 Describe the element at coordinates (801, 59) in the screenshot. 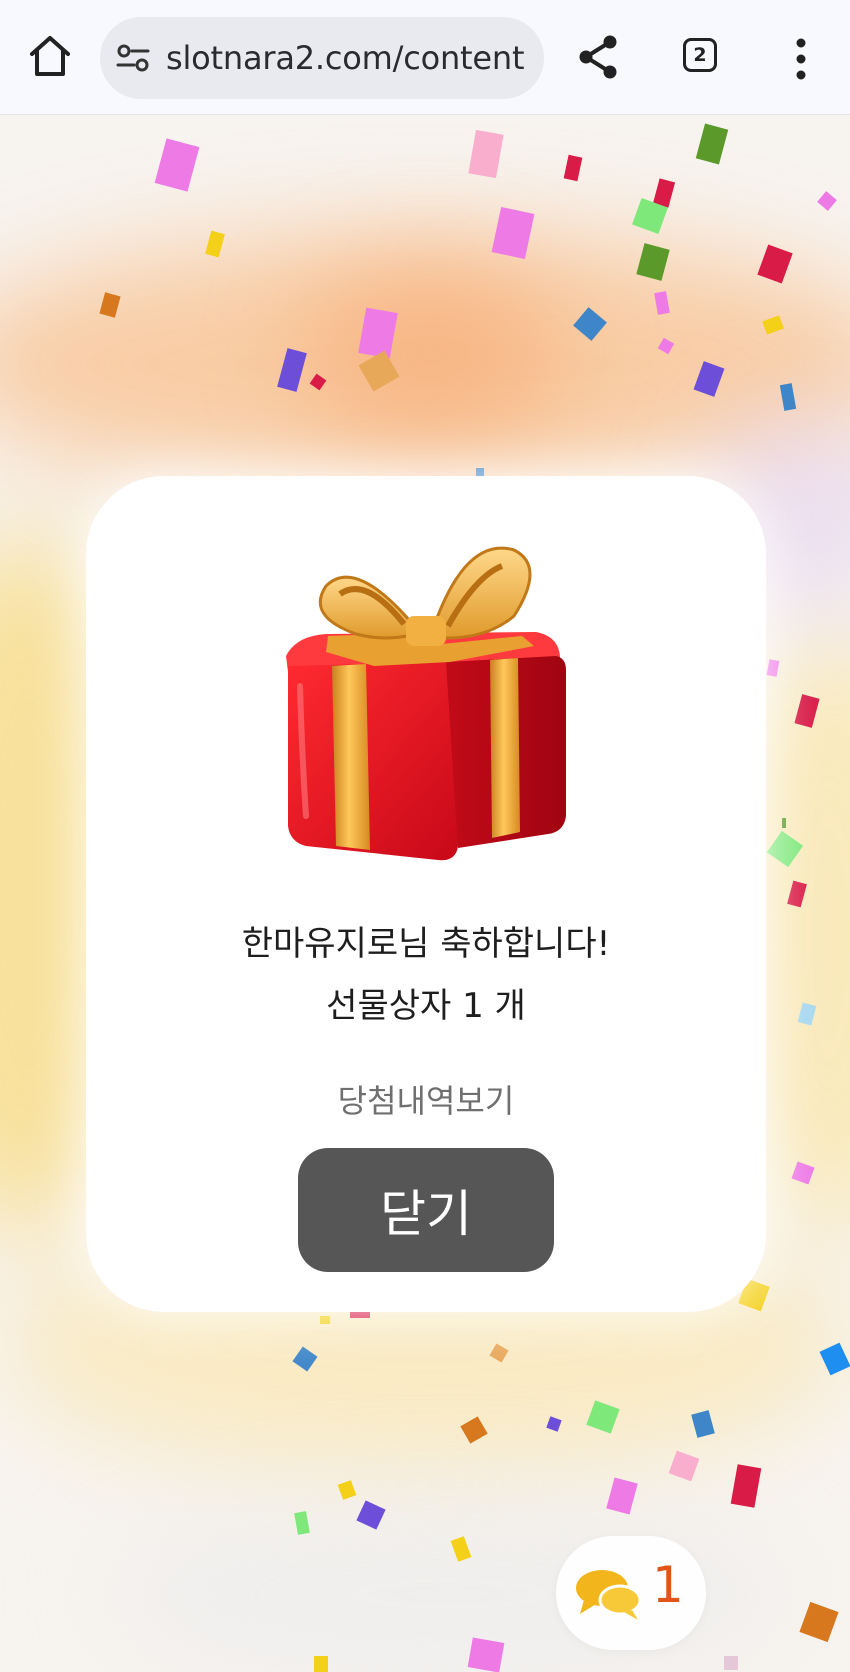

I see `menu-icon` at that location.